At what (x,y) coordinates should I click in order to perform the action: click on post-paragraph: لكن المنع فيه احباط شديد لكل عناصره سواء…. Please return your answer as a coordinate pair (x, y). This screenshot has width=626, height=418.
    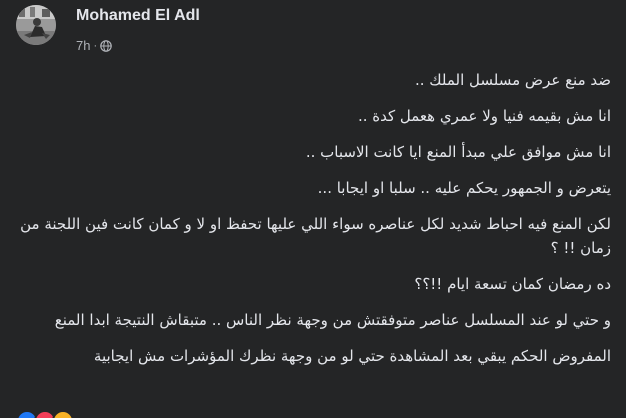
    Looking at the image, I should click on (315, 236).